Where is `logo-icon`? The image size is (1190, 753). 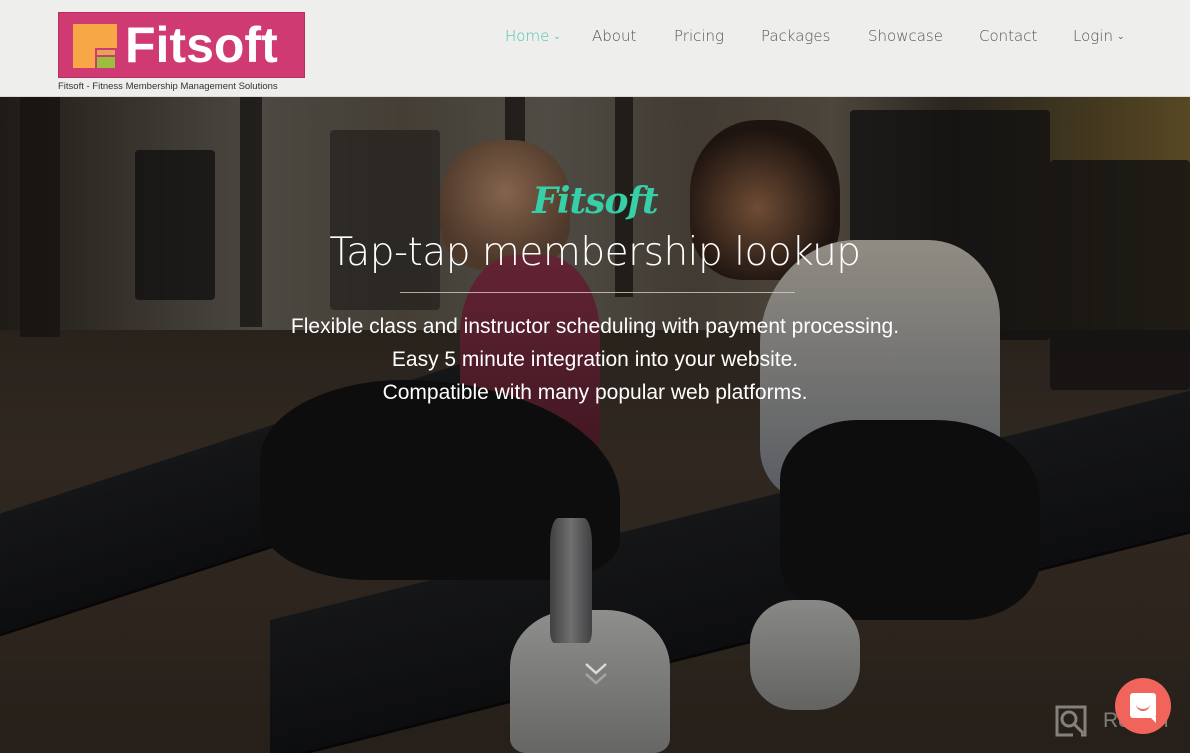
logo-icon is located at coordinates (95, 46).